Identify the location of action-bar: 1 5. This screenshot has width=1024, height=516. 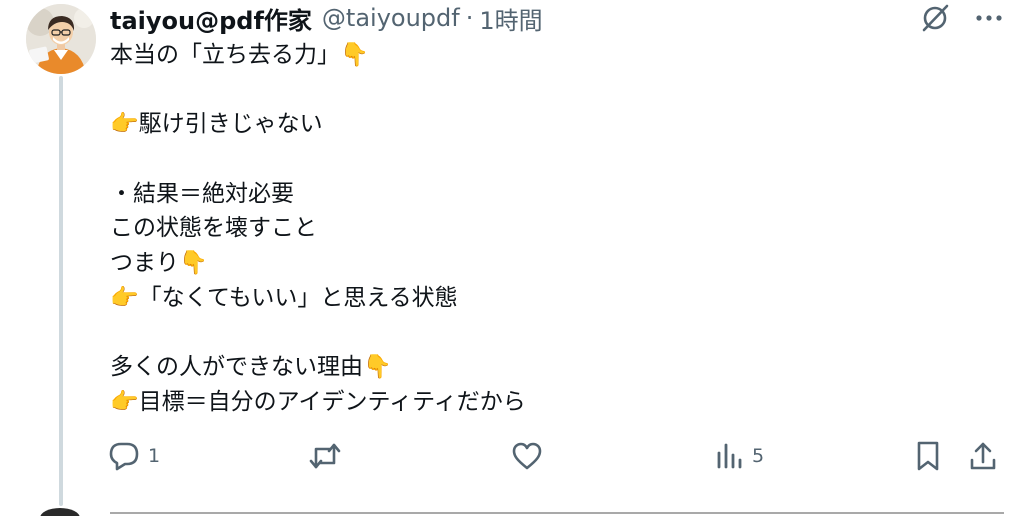
(554, 456).